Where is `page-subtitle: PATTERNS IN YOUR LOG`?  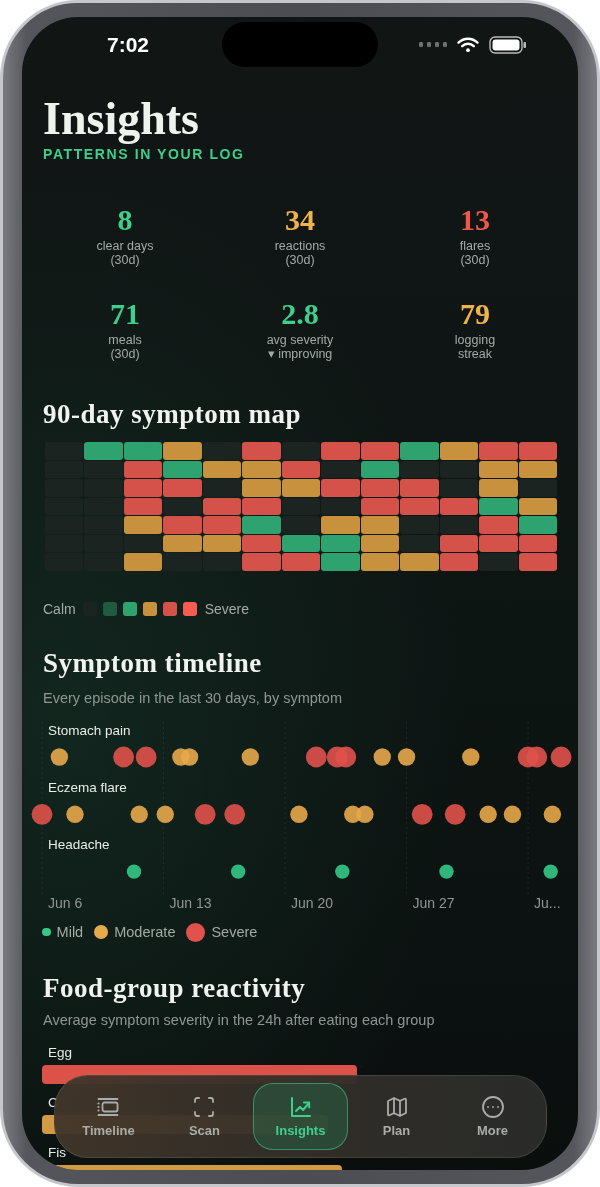 page-subtitle: PATTERNS IN YOUR LOG is located at coordinates (144, 154).